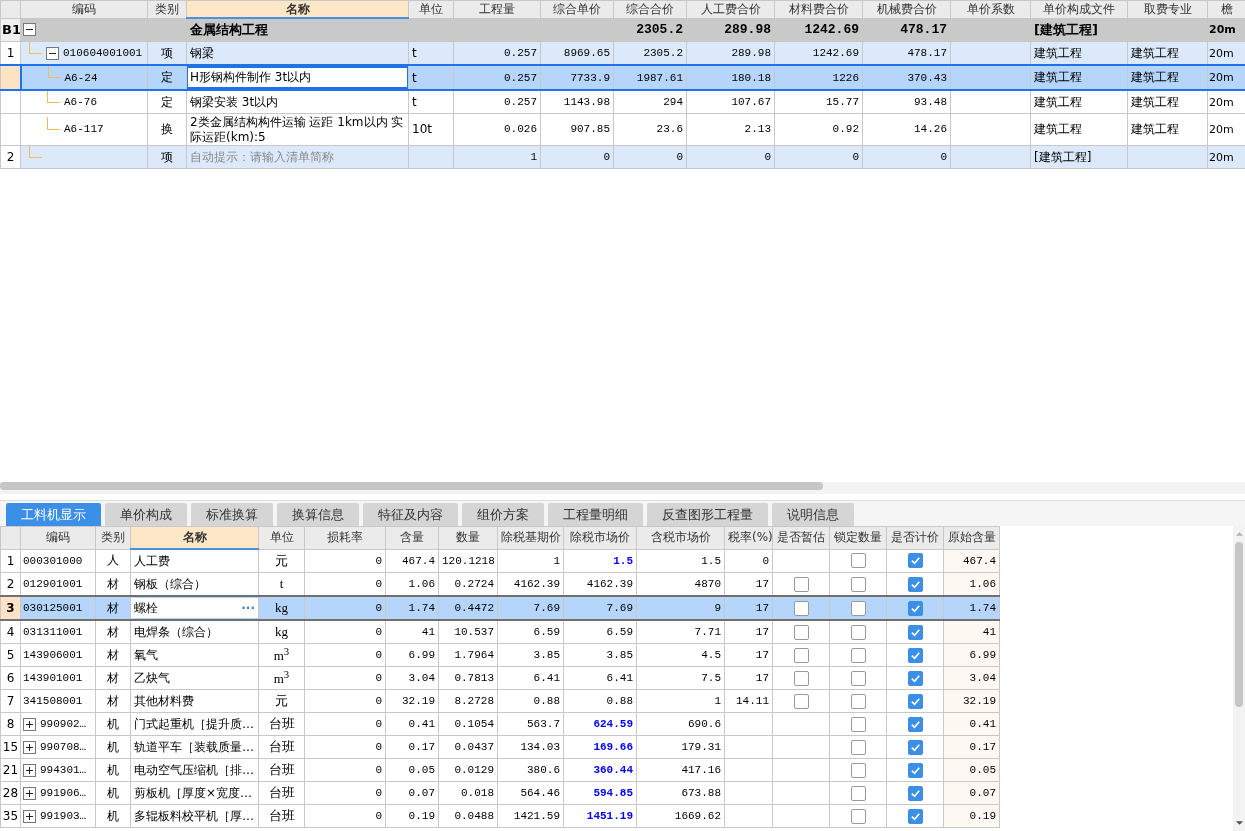 The width and height of the screenshot is (1245, 831). What do you see at coordinates (748, 537) in the screenshot?
I see `column-header: 税率(%)` at bounding box center [748, 537].